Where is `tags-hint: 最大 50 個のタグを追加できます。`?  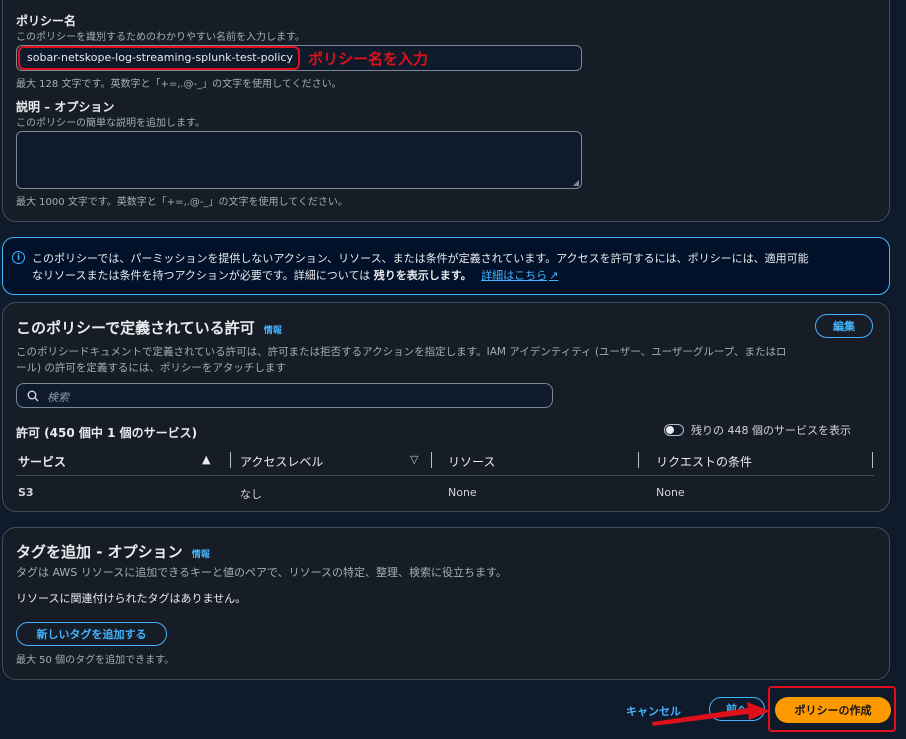 tags-hint: 最大 50 個のタグを追加できます。 is located at coordinates (95, 660).